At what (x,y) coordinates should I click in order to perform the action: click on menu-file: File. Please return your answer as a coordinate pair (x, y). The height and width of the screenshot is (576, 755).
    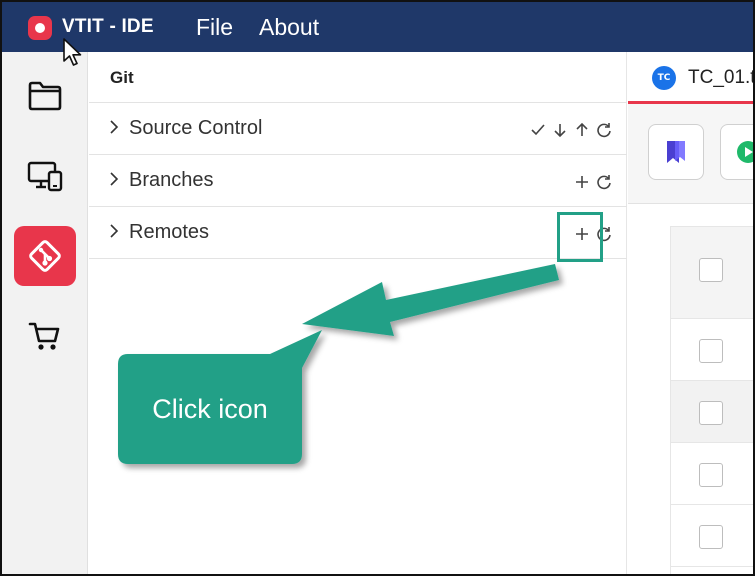
    Looking at the image, I should click on (214, 27).